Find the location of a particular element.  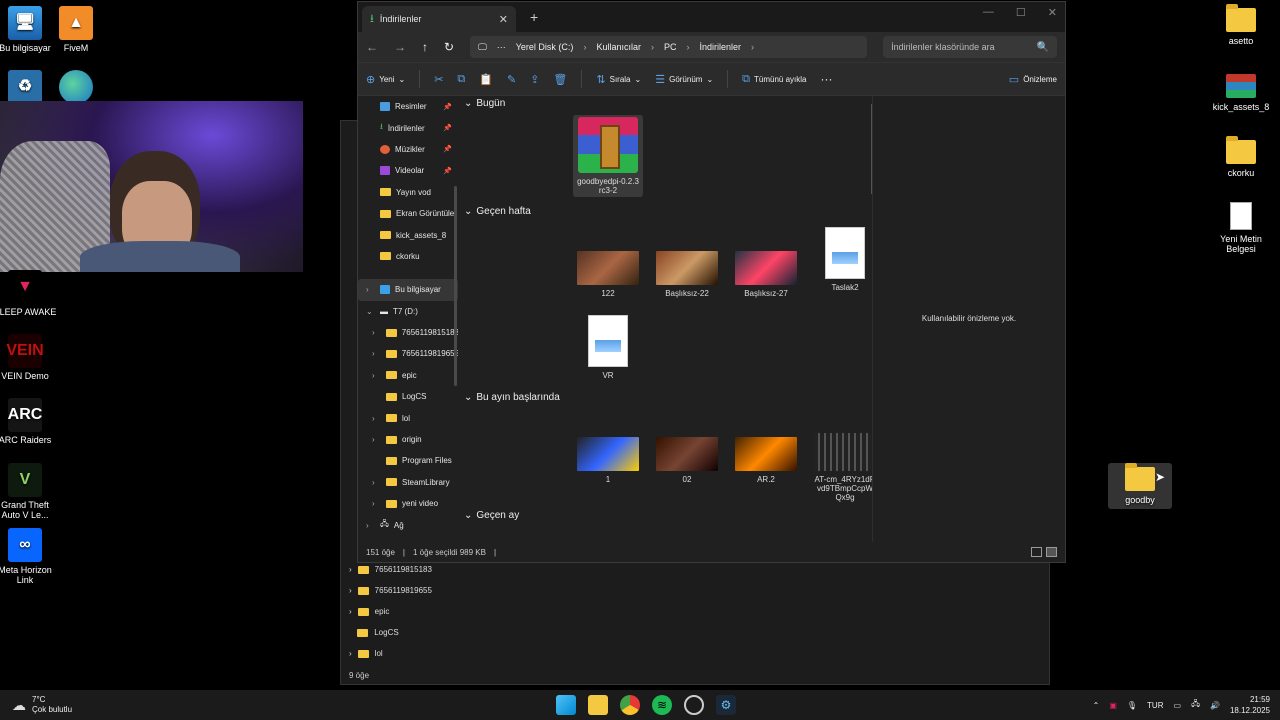

new-button: ⊕ Yeni ⌄ is located at coordinates (385, 79).